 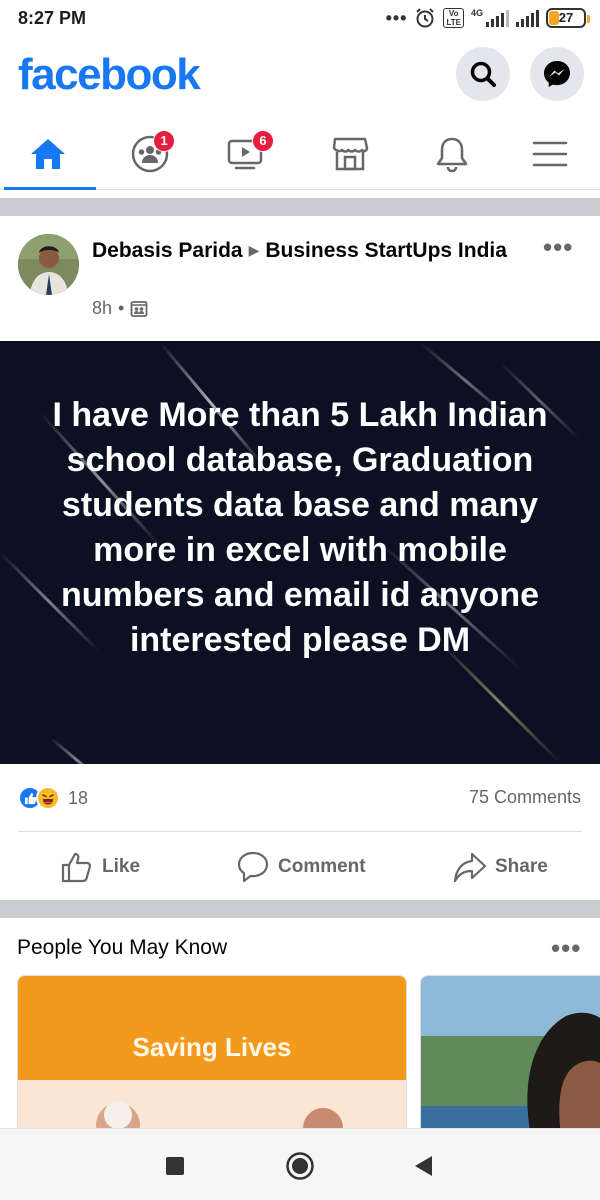 What do you see at coordinates (122, 947) in the screenshot?
I see `pymk-title: People You May Know` at bounding box center [122, 947].